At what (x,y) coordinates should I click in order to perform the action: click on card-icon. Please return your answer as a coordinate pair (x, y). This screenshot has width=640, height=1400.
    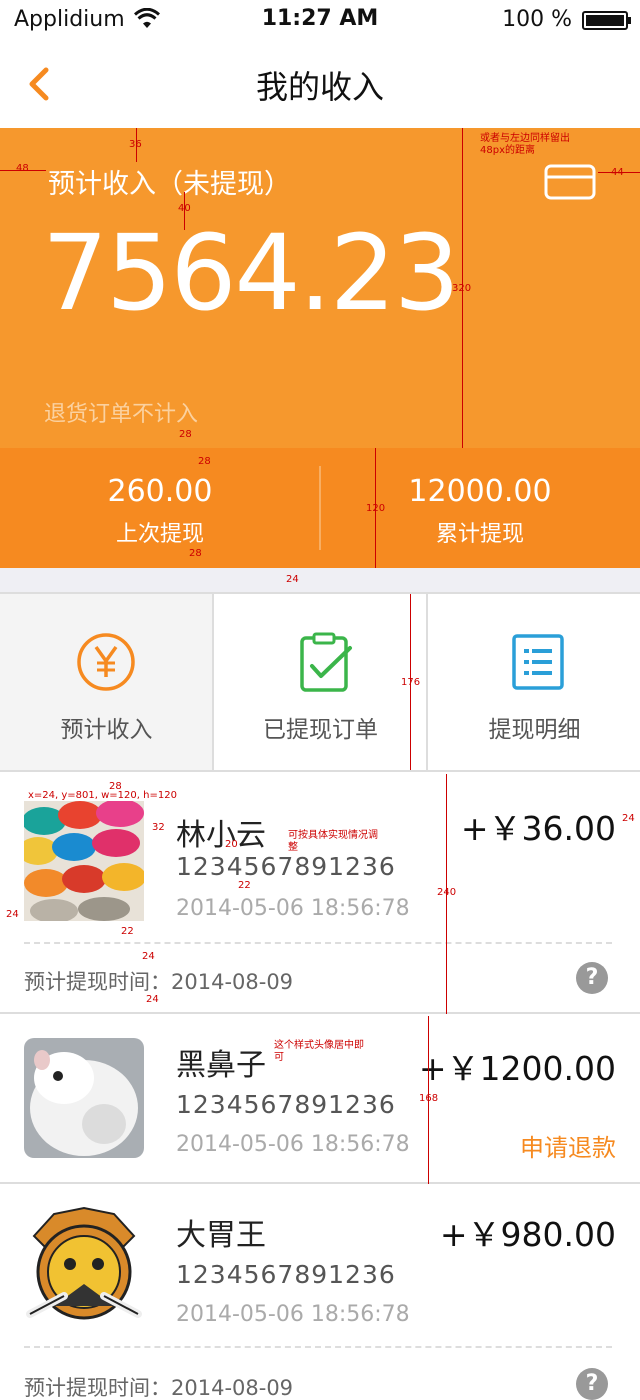
    Looking at the image, I should click on (570, 182).